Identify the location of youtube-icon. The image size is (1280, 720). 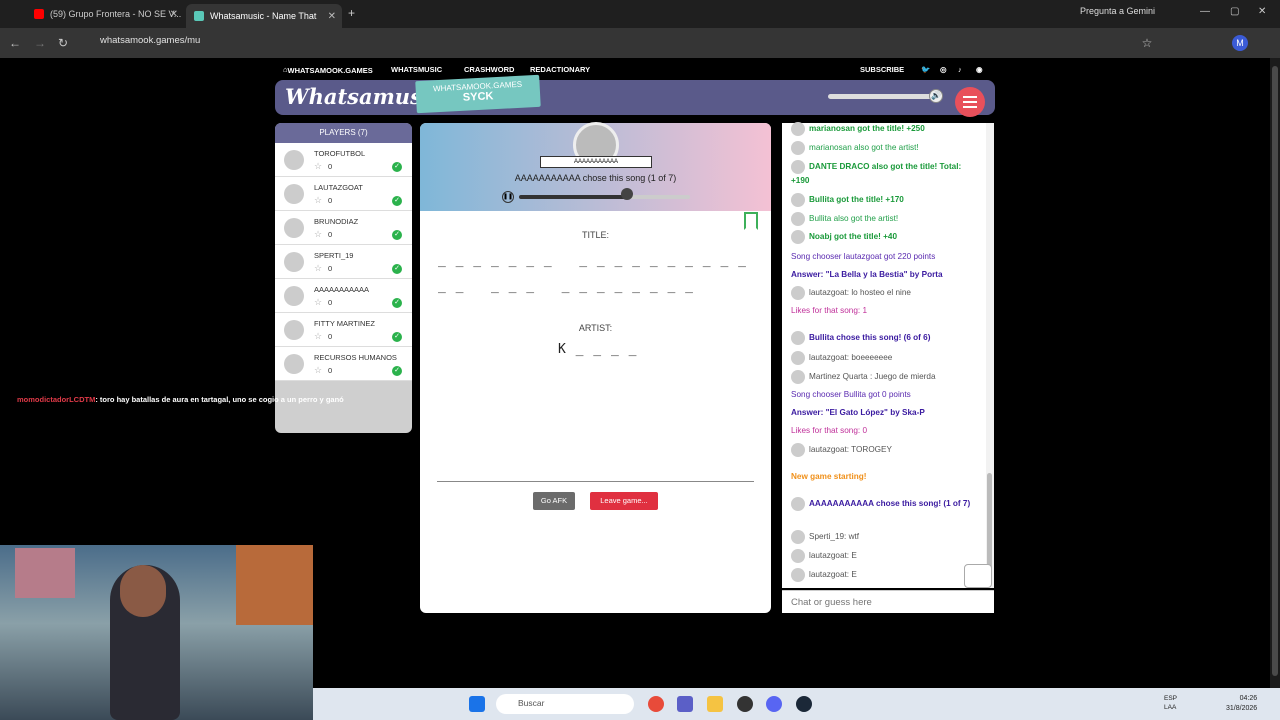
(39, 14).